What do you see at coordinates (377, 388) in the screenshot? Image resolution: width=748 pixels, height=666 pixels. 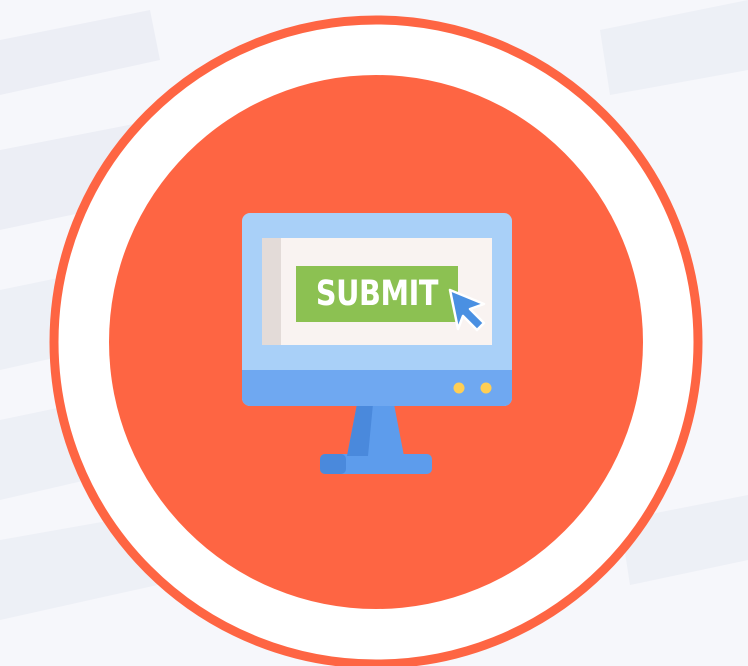 I see `monitor-bezel` at bounding box center [377, 388].